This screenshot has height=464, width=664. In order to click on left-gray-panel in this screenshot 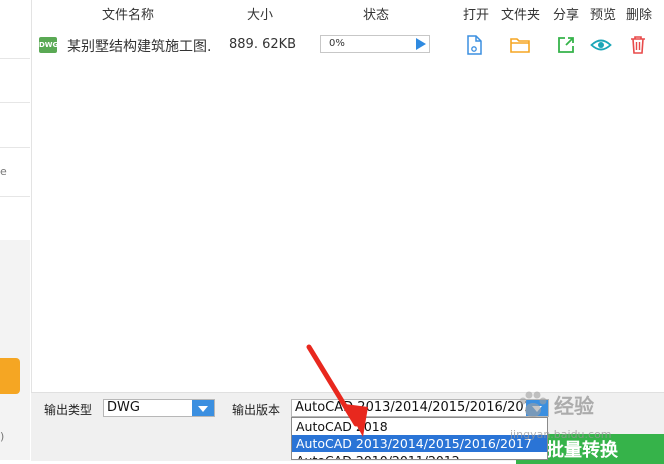, I will do `click(15, 350)`.